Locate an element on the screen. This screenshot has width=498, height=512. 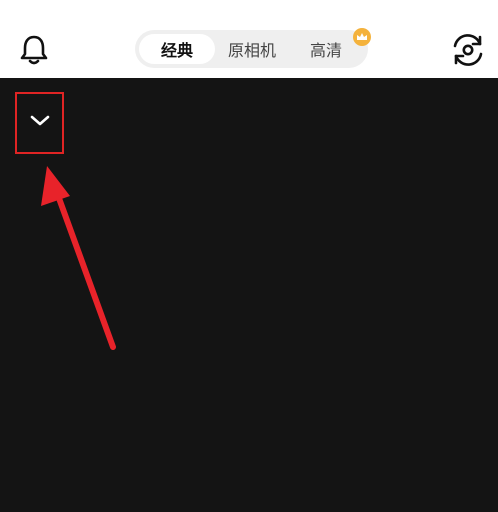
chevron-down-icon is located at coordinates (40, 121).